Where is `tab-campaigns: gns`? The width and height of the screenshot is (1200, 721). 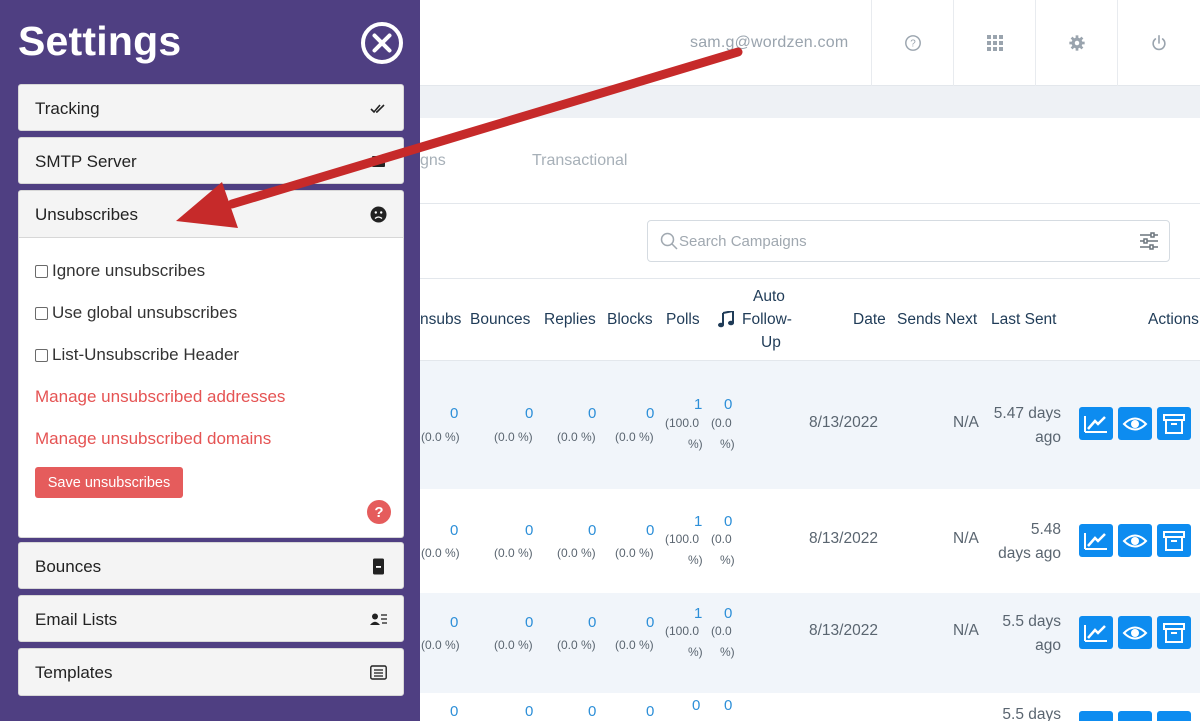
tab-campaigns: gns is located at coordinates (433, 161).